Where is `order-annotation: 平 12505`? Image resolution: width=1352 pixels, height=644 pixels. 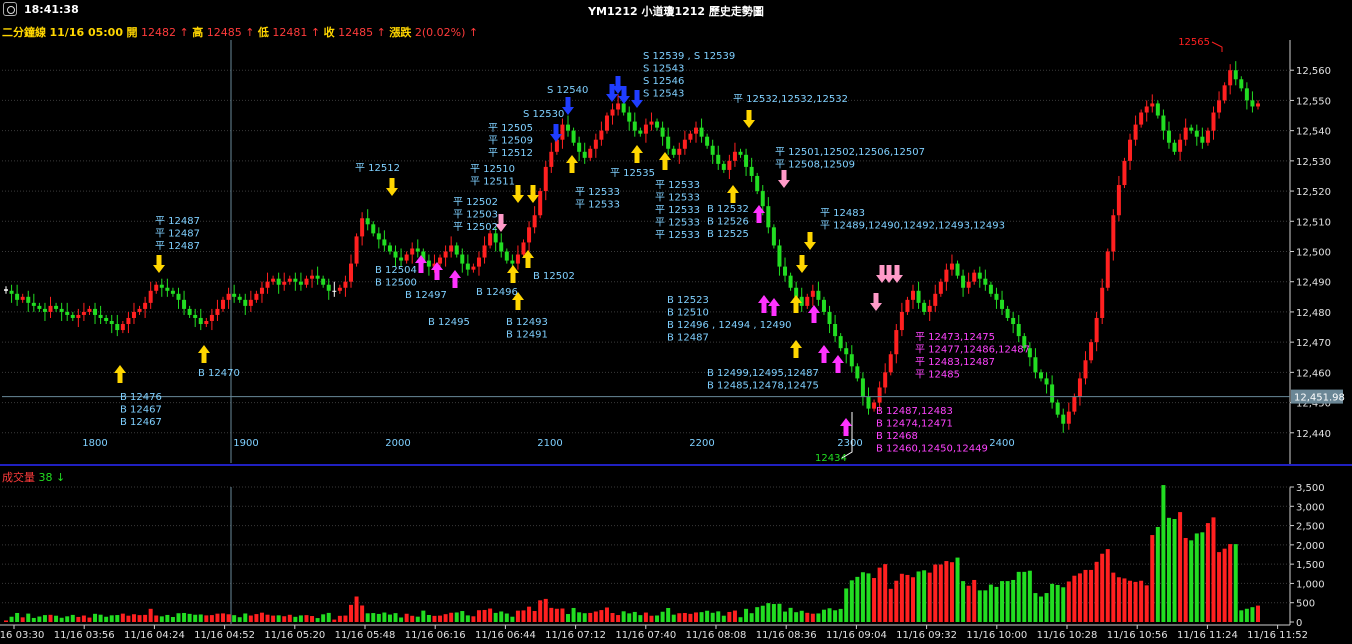 order-annotation: 平 12505 is located at coordinates (510, 128).